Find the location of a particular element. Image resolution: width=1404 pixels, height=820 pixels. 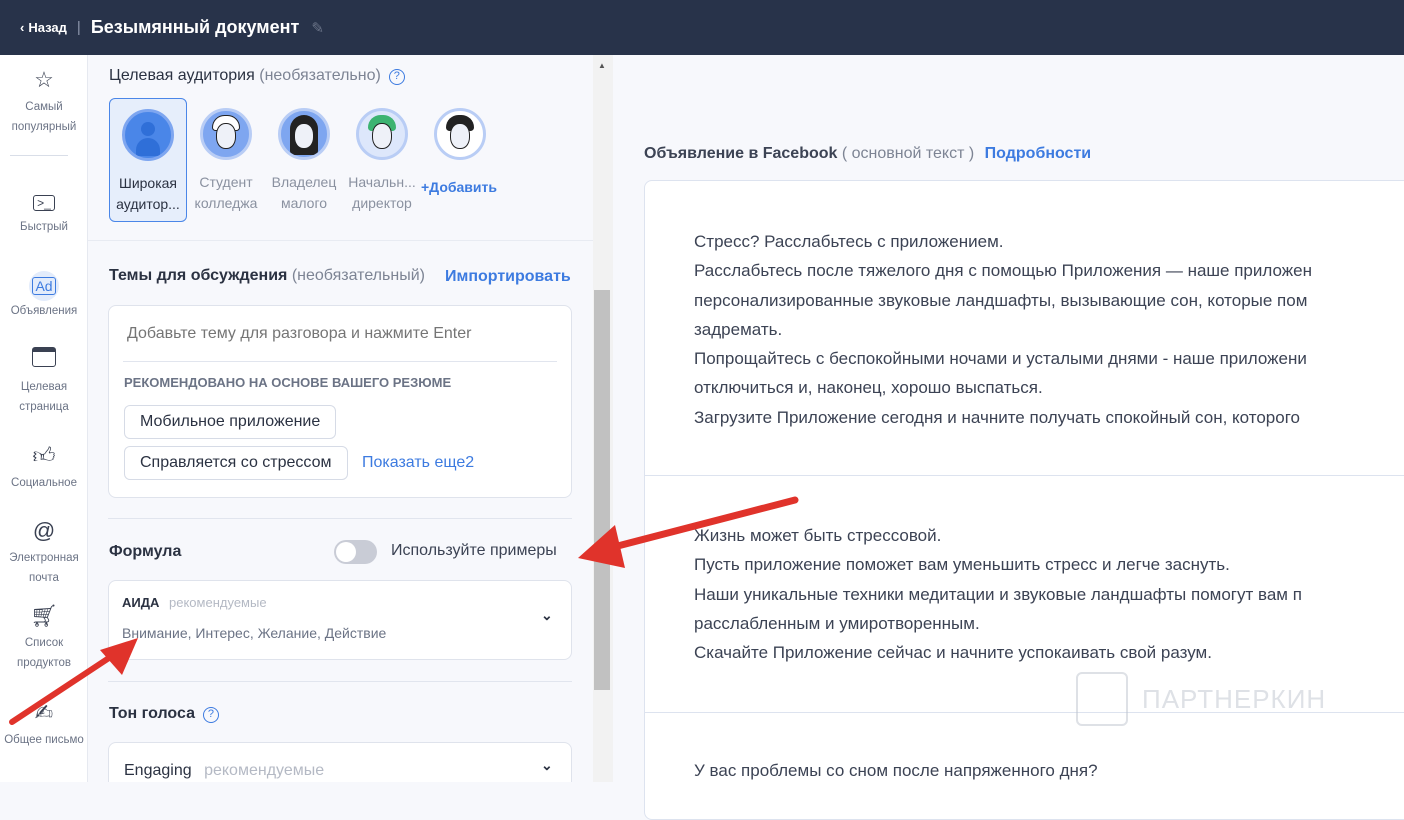

recommended-heading: РЕКОМЕНДОВАНО НА ОСНОВЕ ВАШЕГО РЕЗЮМЕ is located at coordinates (288, 382).